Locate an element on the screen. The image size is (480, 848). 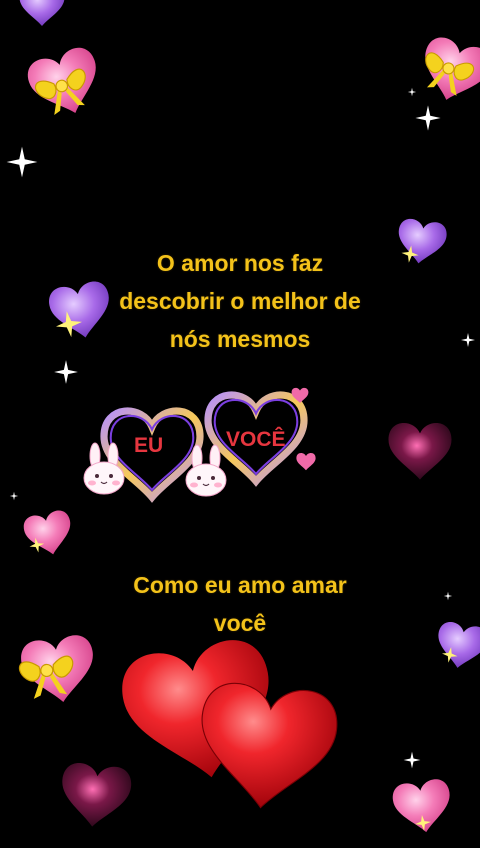
quote-top-line-3: nós mesmos is located at coordinates (240, 339).